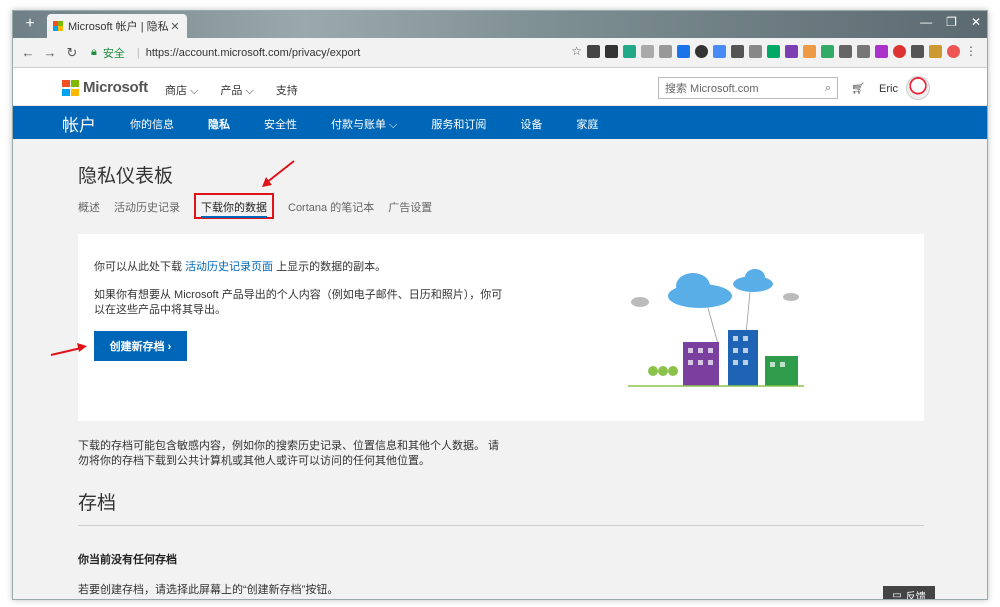 This screenshot has width=1000, height=607. Describe the element at coordinates (587, 124) in the screenshot. I see `nav-item-family: 家庭` at that location.